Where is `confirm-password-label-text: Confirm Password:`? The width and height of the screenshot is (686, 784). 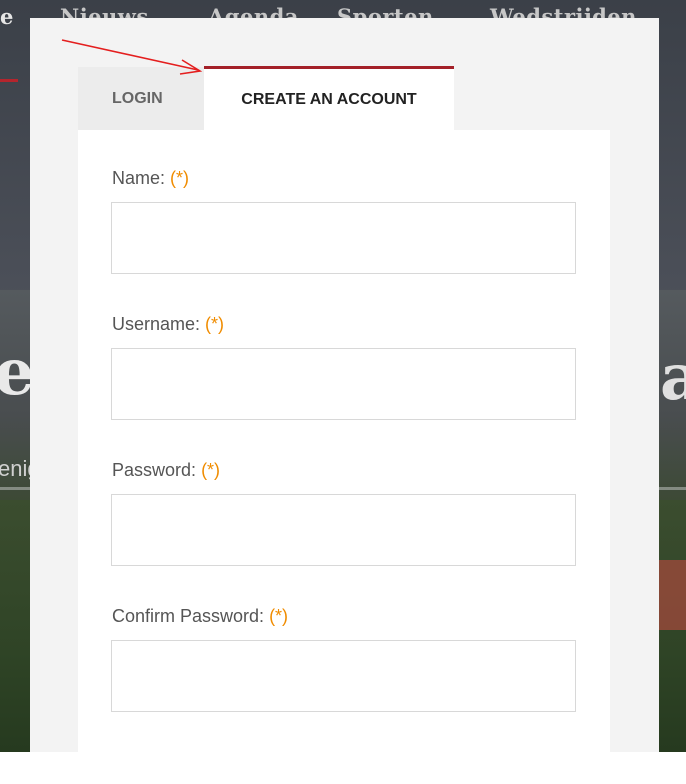
confirm-password-label-text: Confirm Password: is located at coordinates (188, 616).